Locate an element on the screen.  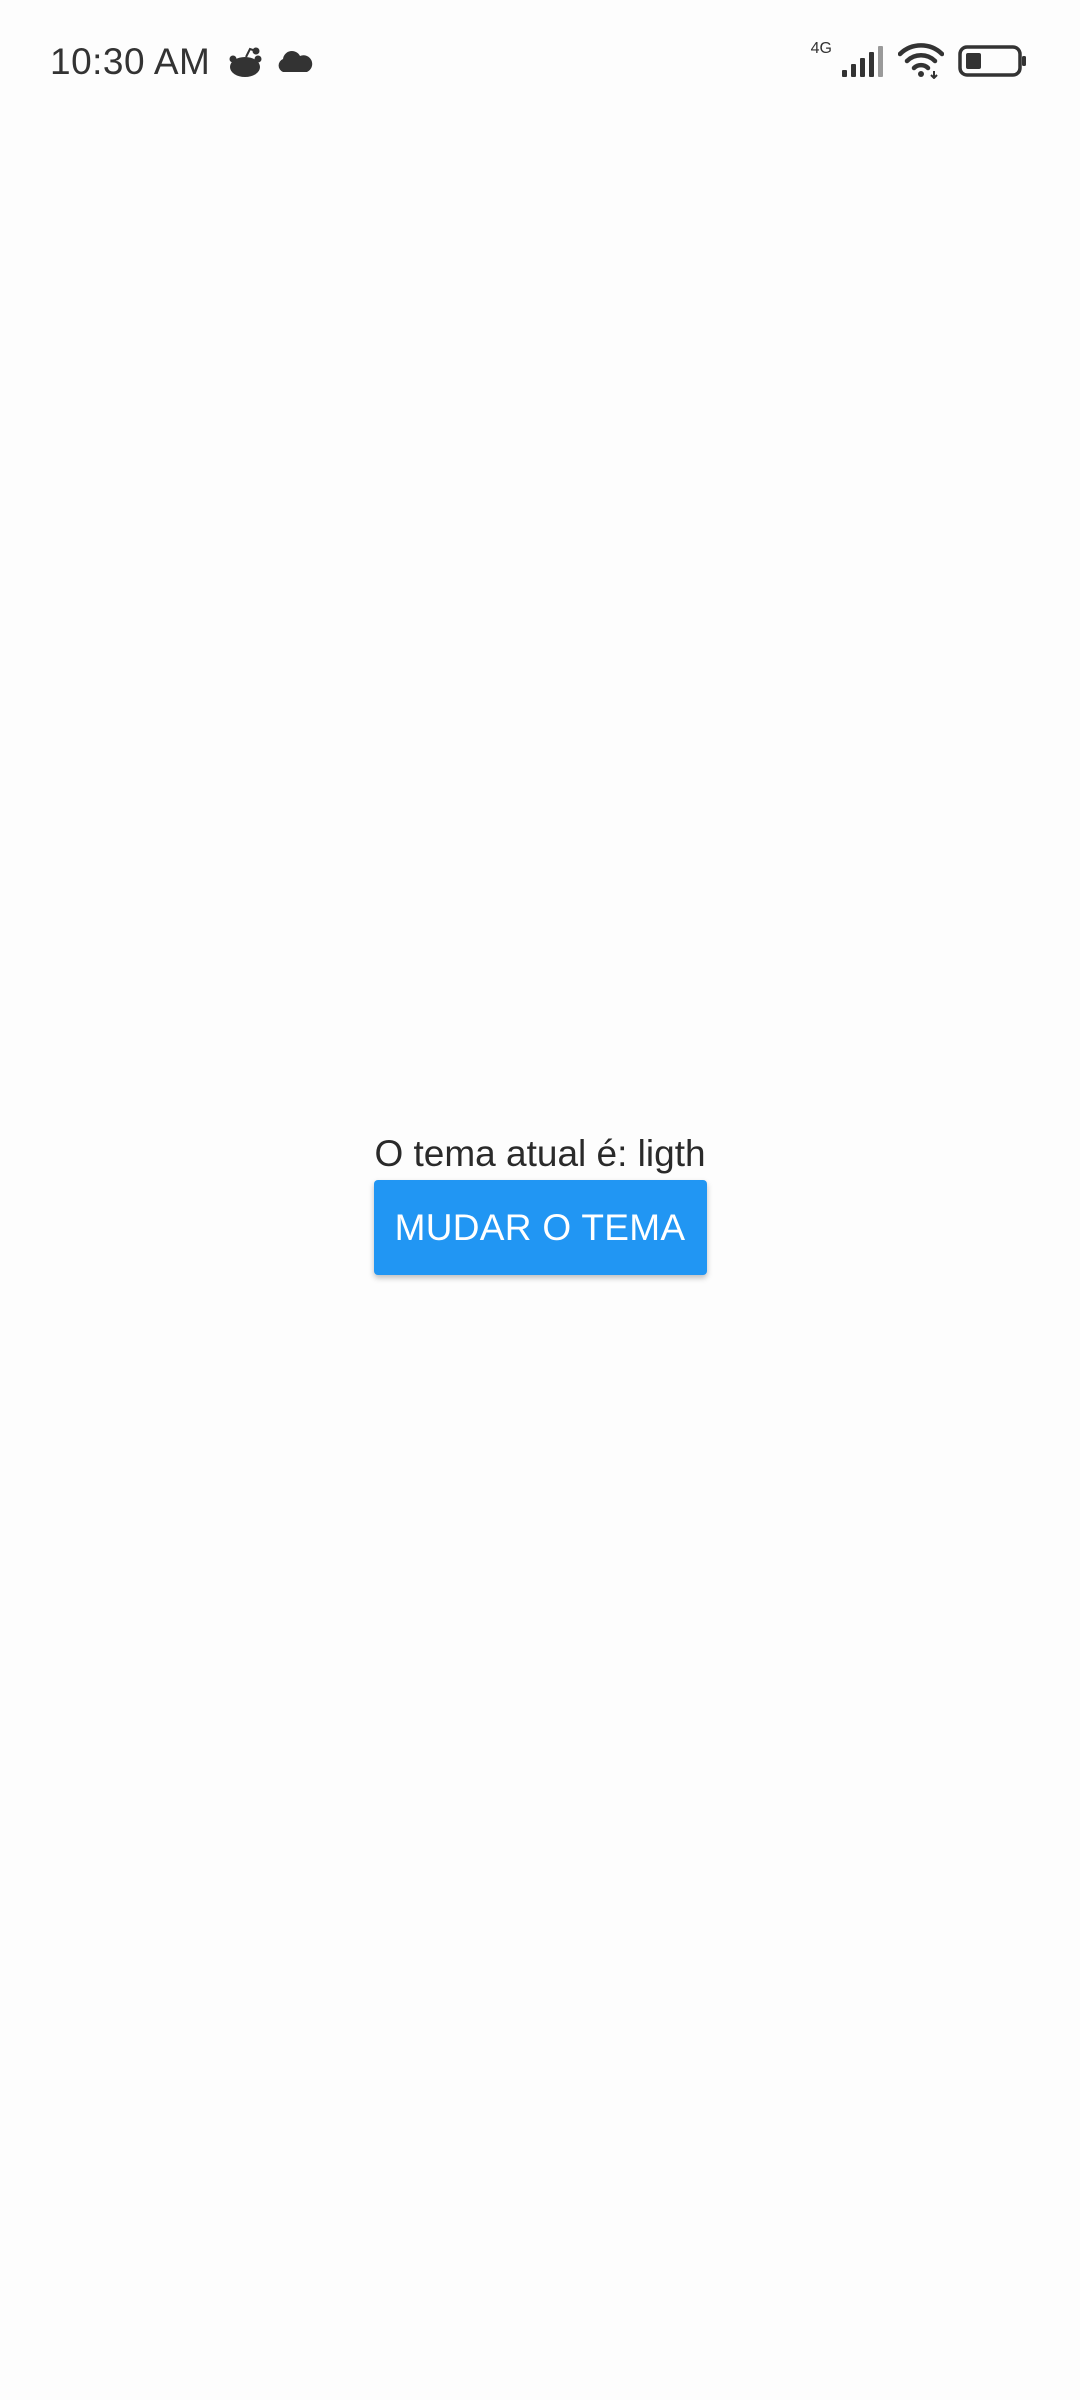
status-left-group: 10:30 AM is located at coordinates (182, 62).